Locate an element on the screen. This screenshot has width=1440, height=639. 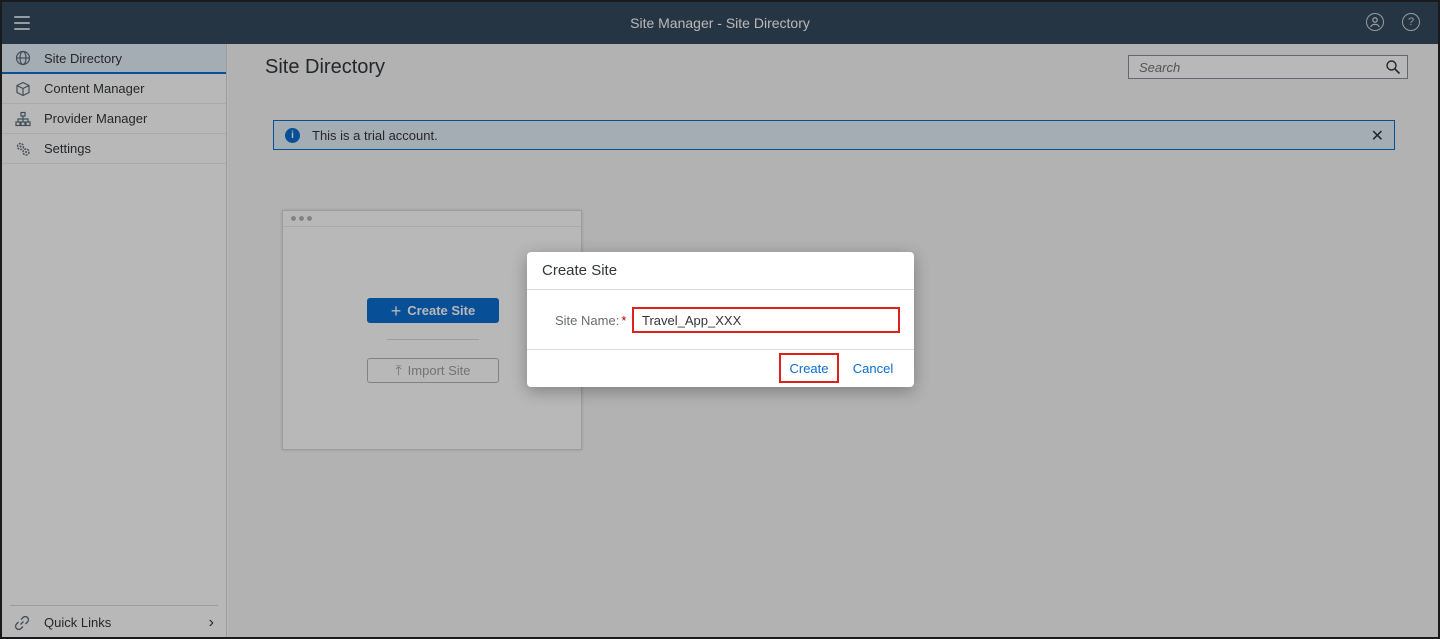
create-button: Create is located at coordinates (809, 368).